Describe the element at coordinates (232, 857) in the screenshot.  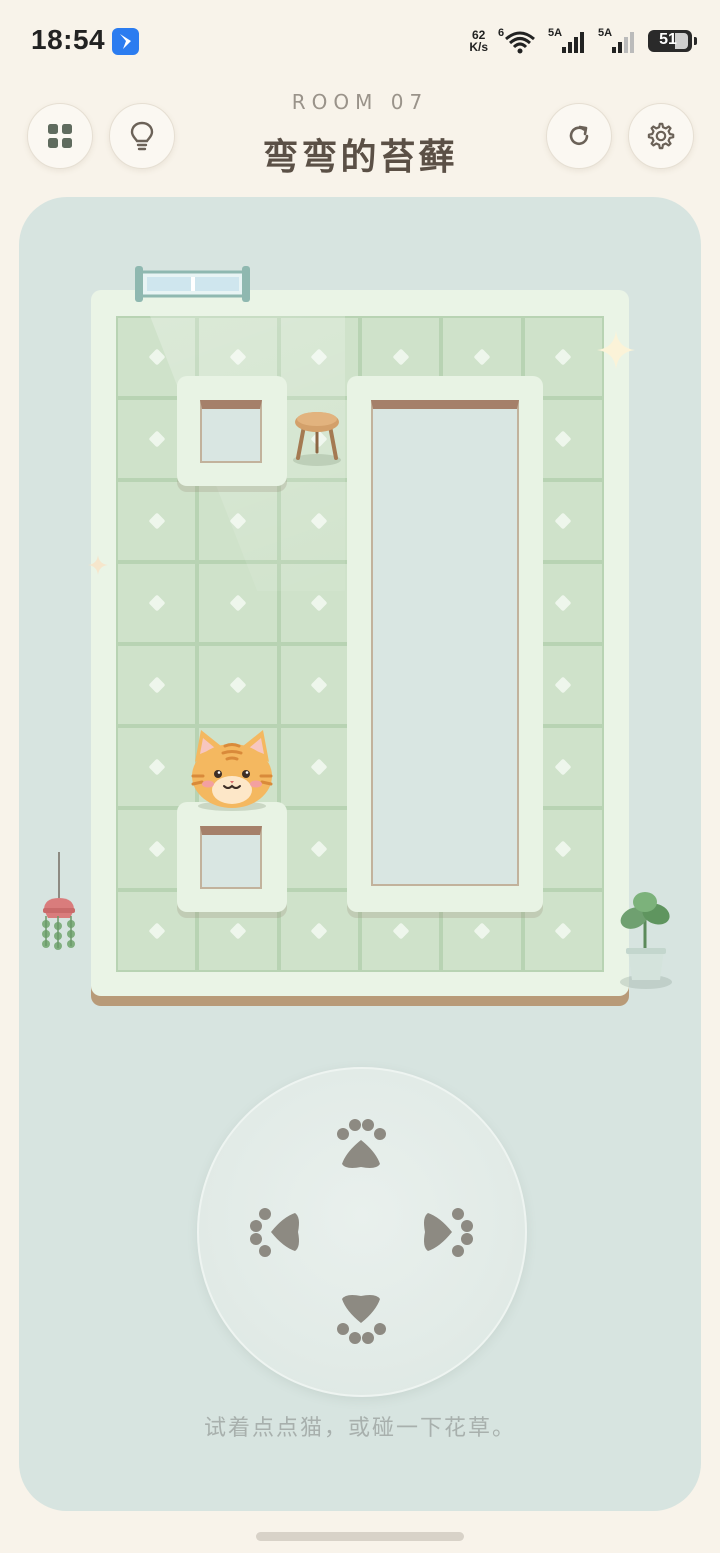
I see `wall-block-small-bottom` at that location.